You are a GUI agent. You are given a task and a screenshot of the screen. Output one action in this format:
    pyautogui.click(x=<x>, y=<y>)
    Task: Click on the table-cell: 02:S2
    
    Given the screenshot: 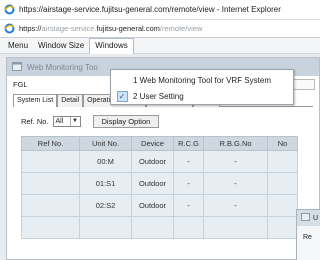 What is the action you would take?
    pyautogui.click(x=105, y=205)
    